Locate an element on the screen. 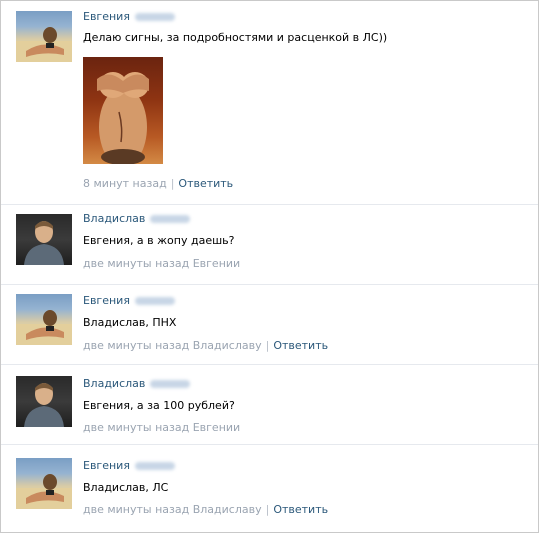 The height and width of the screenshot is (533, 539). attached-photo is located at coordinates (123, 110).